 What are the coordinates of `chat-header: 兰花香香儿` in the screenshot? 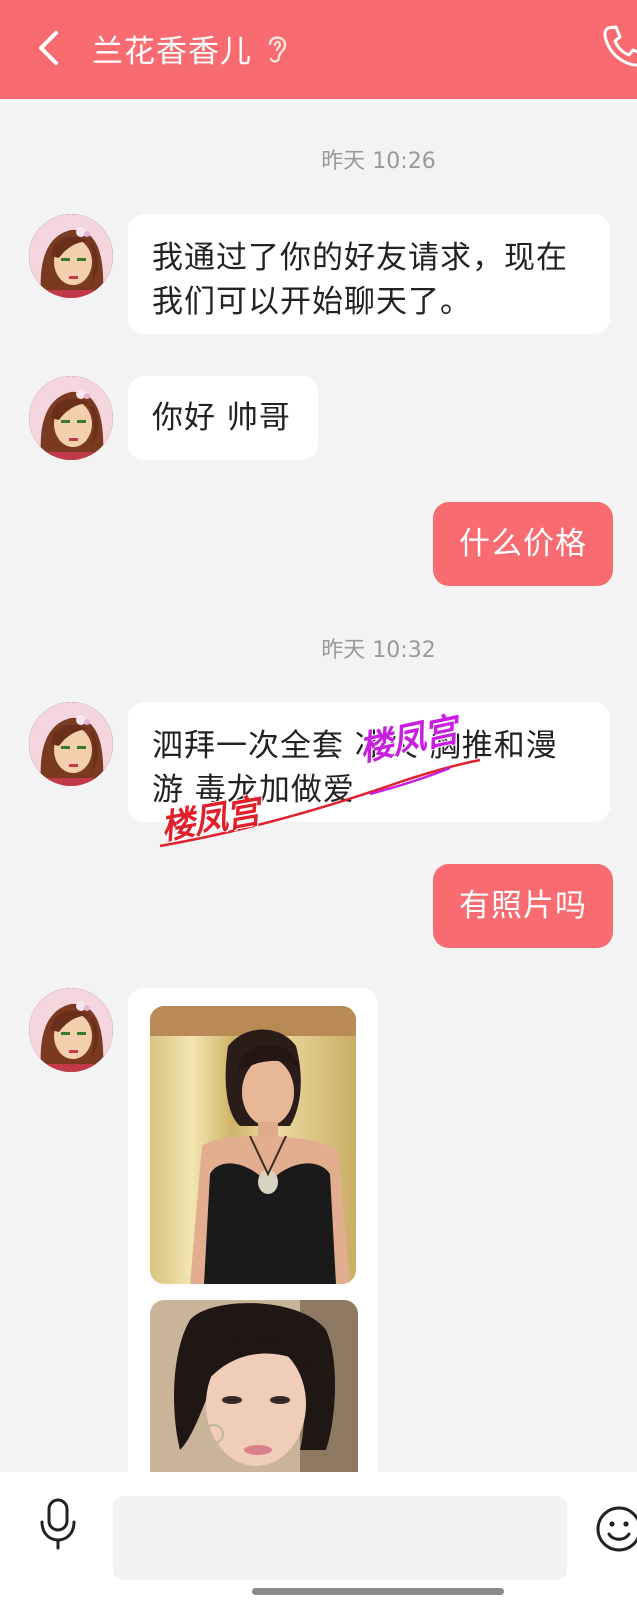 It's located at (318, 49).